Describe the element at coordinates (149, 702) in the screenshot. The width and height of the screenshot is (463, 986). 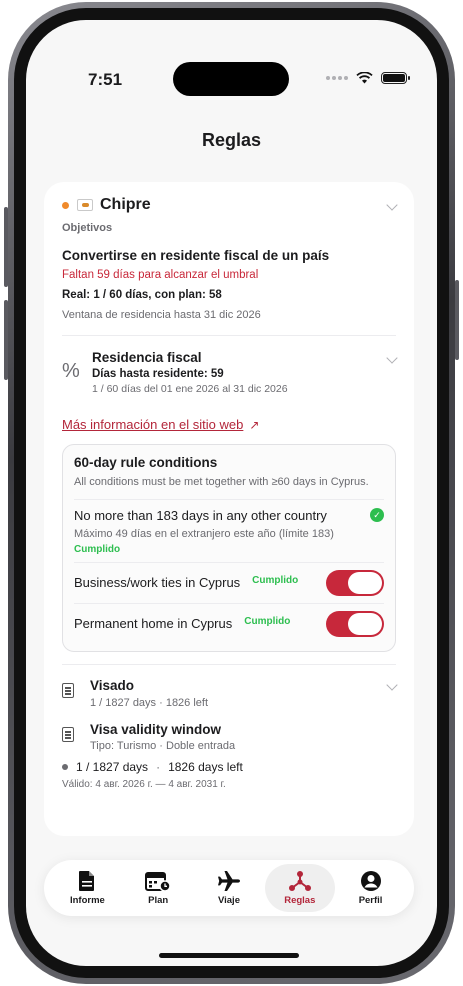
I see `visa-days: 1 / 1827 days · 1826 left` at that location.